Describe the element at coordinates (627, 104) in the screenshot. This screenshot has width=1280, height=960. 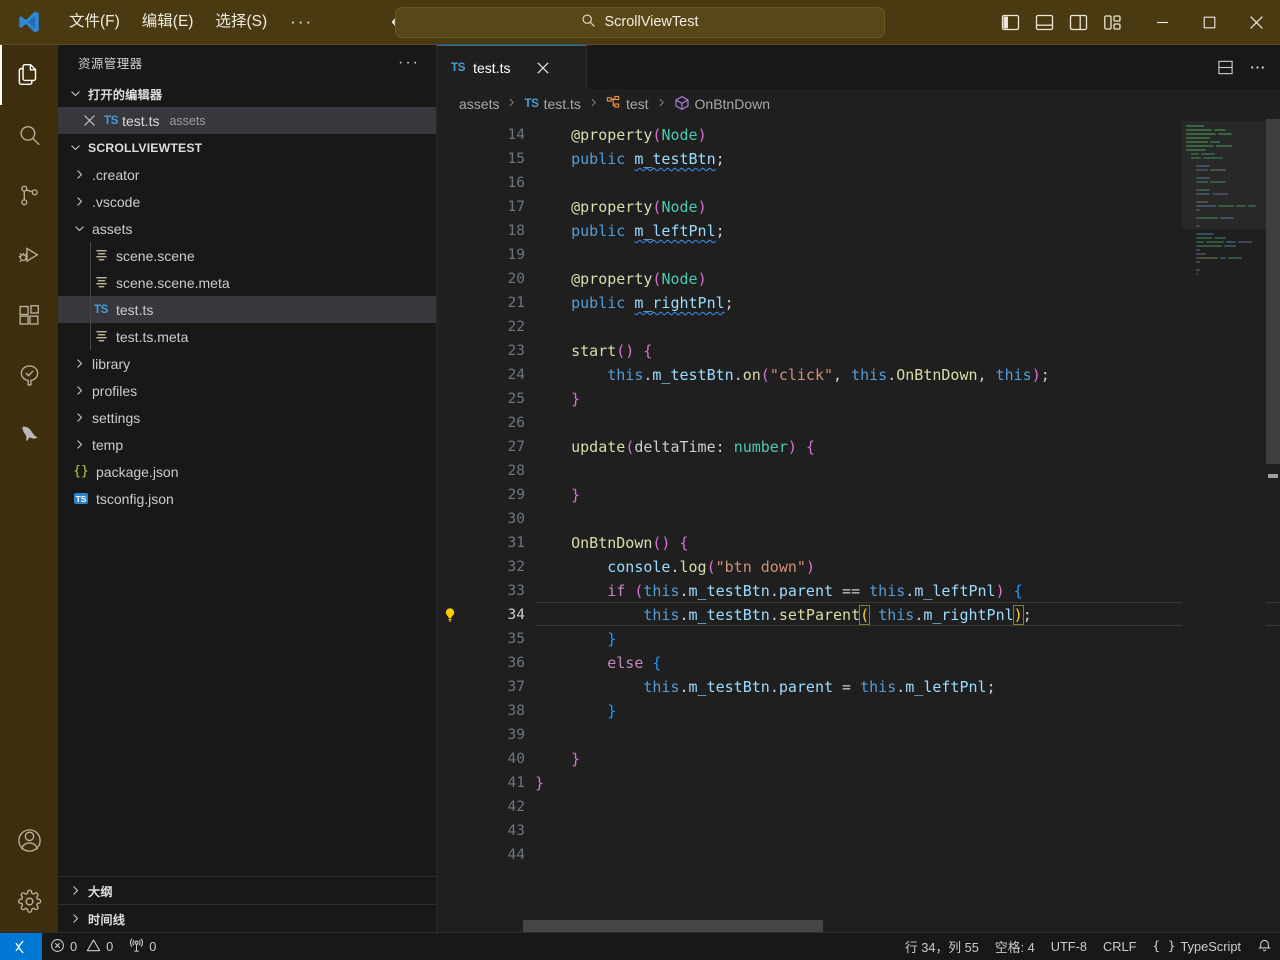
I see `breadcrumb-item-test: test` at that location.